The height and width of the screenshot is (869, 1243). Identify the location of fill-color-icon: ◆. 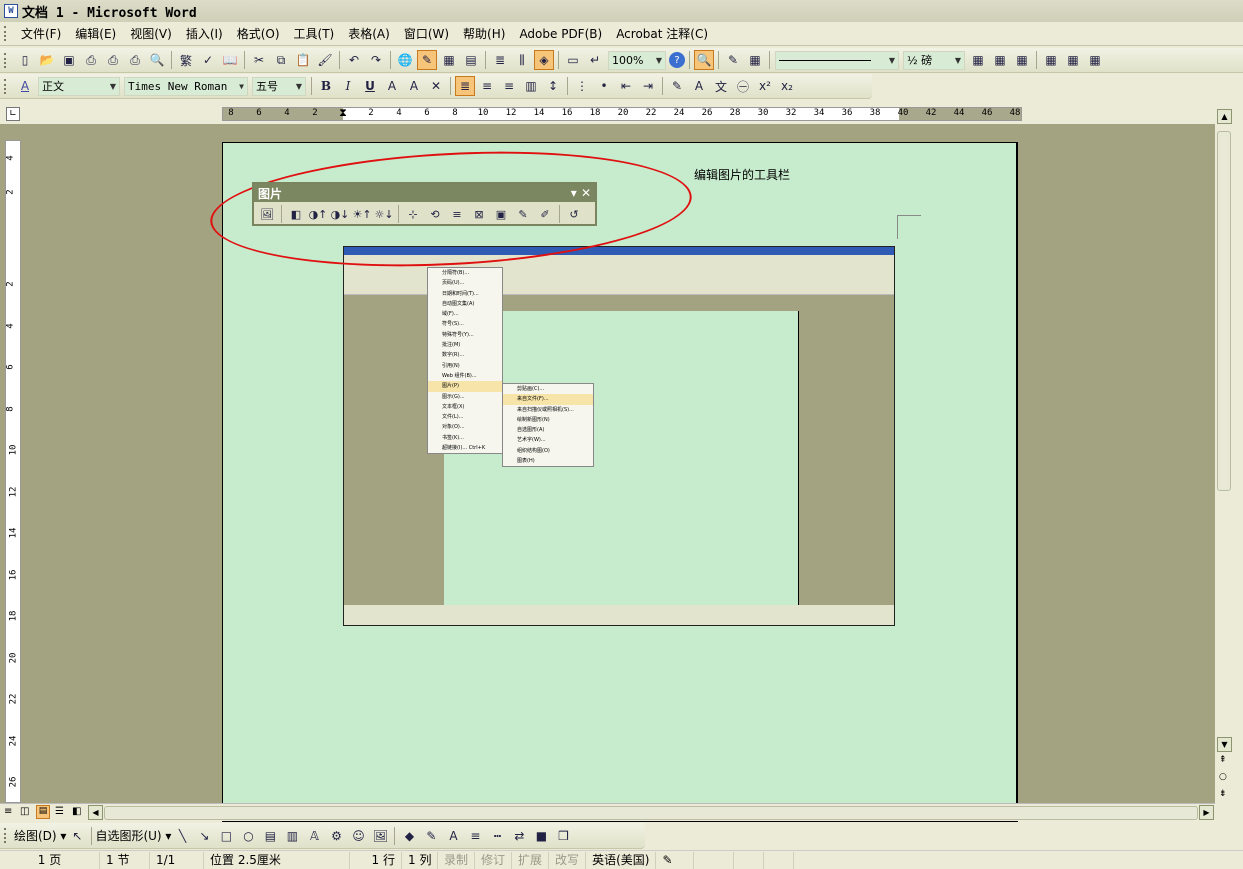
(409, 836).